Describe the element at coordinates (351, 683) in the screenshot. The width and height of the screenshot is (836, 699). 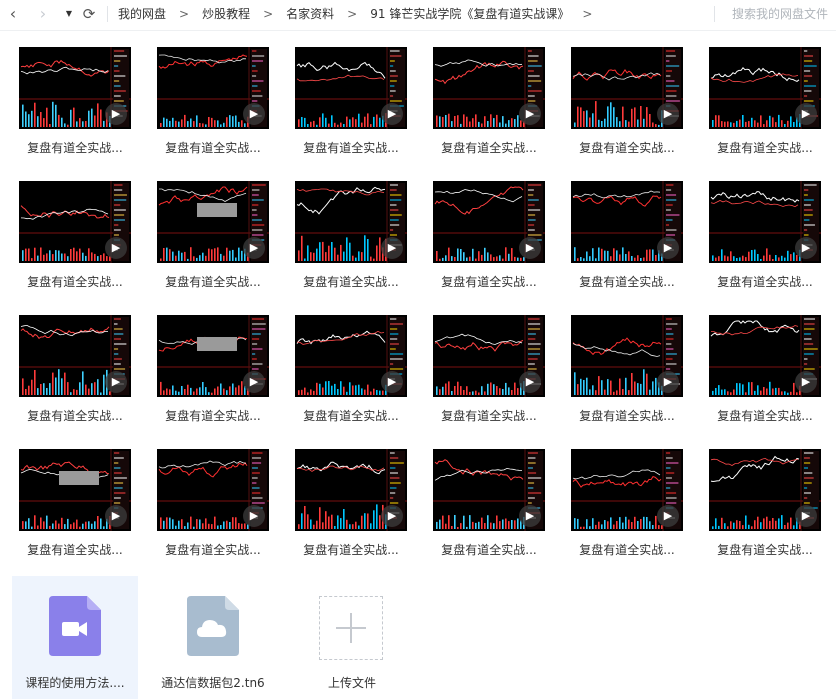
I see `upload-label: 上传文件` at that location.